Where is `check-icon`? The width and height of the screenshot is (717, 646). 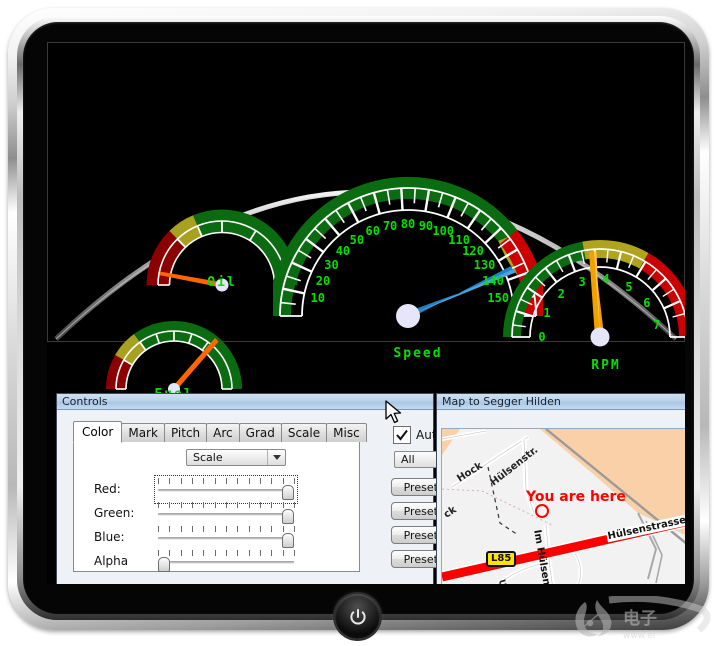 check-icon is located at coordinates (402, 435).